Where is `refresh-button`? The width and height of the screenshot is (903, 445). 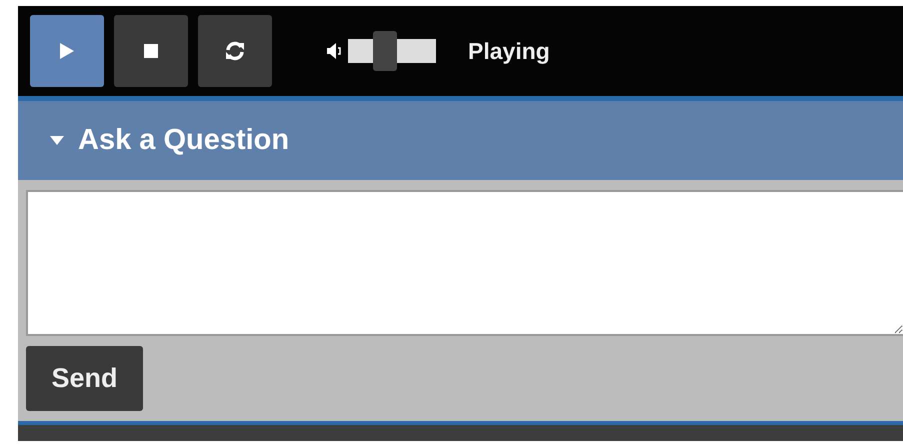 refresh-button is located at coordinates (235, 51).